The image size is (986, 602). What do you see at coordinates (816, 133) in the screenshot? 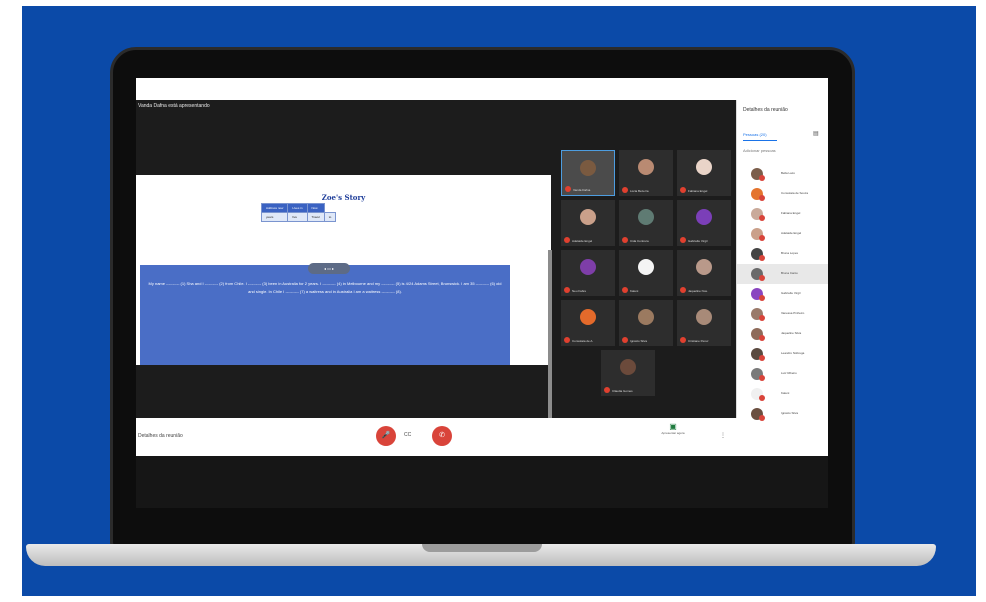
I see `chat-icon: ▤` at bounding box center [816, 133].